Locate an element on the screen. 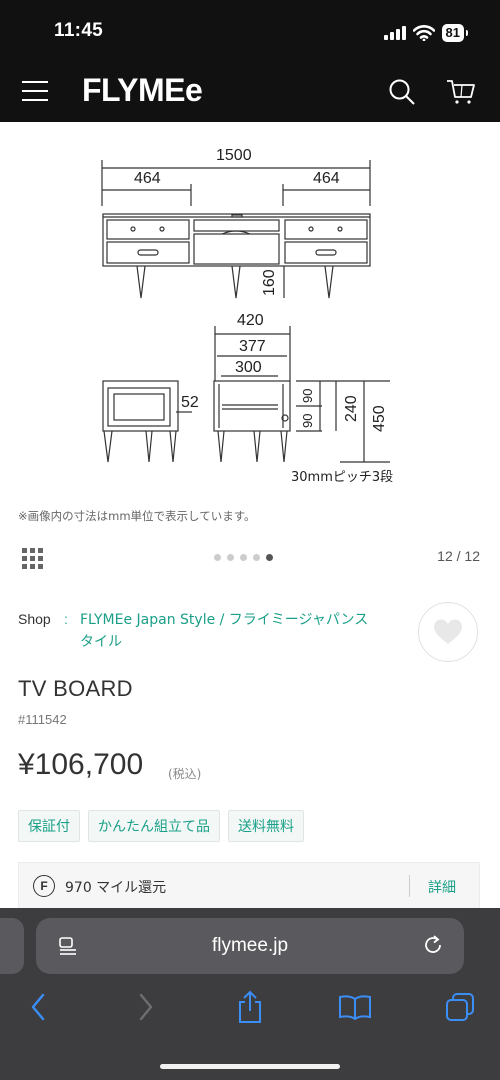 Image resolution: width=500 pixels, height=1080 pixels. gallery-dot-active is located at coordinates (269, 557).